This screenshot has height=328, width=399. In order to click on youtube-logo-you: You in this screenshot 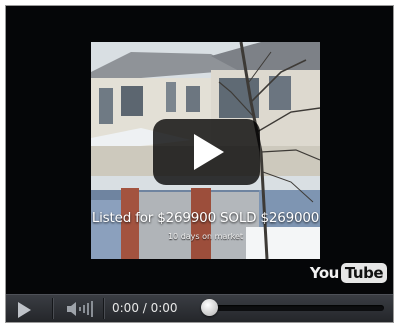, I will do `click(324, 273)`.